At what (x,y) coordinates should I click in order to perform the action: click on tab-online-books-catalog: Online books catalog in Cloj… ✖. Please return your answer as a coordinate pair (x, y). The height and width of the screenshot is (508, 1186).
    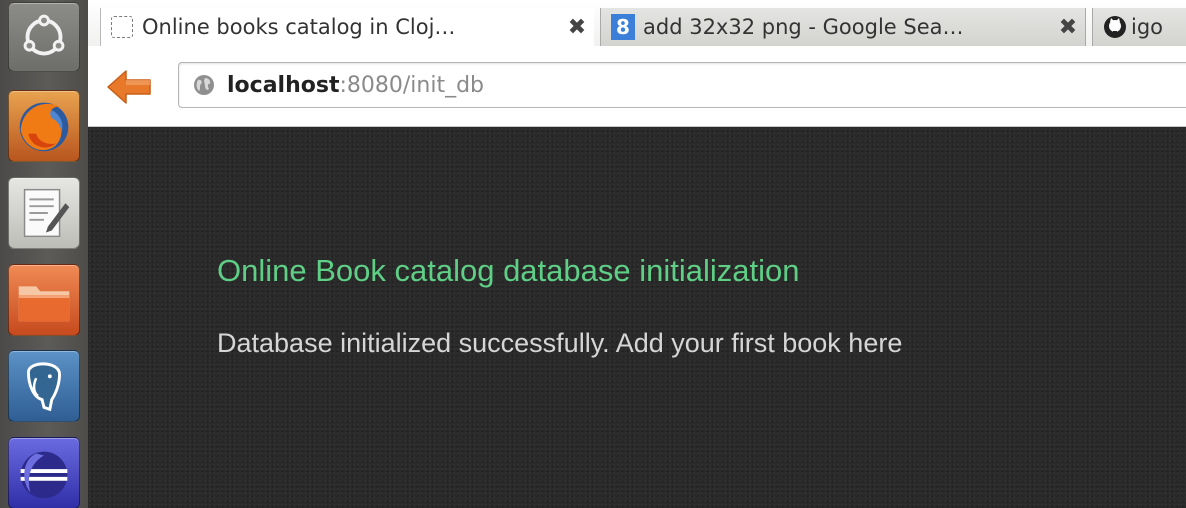
    Looking at the image, I should click on (347, 27).